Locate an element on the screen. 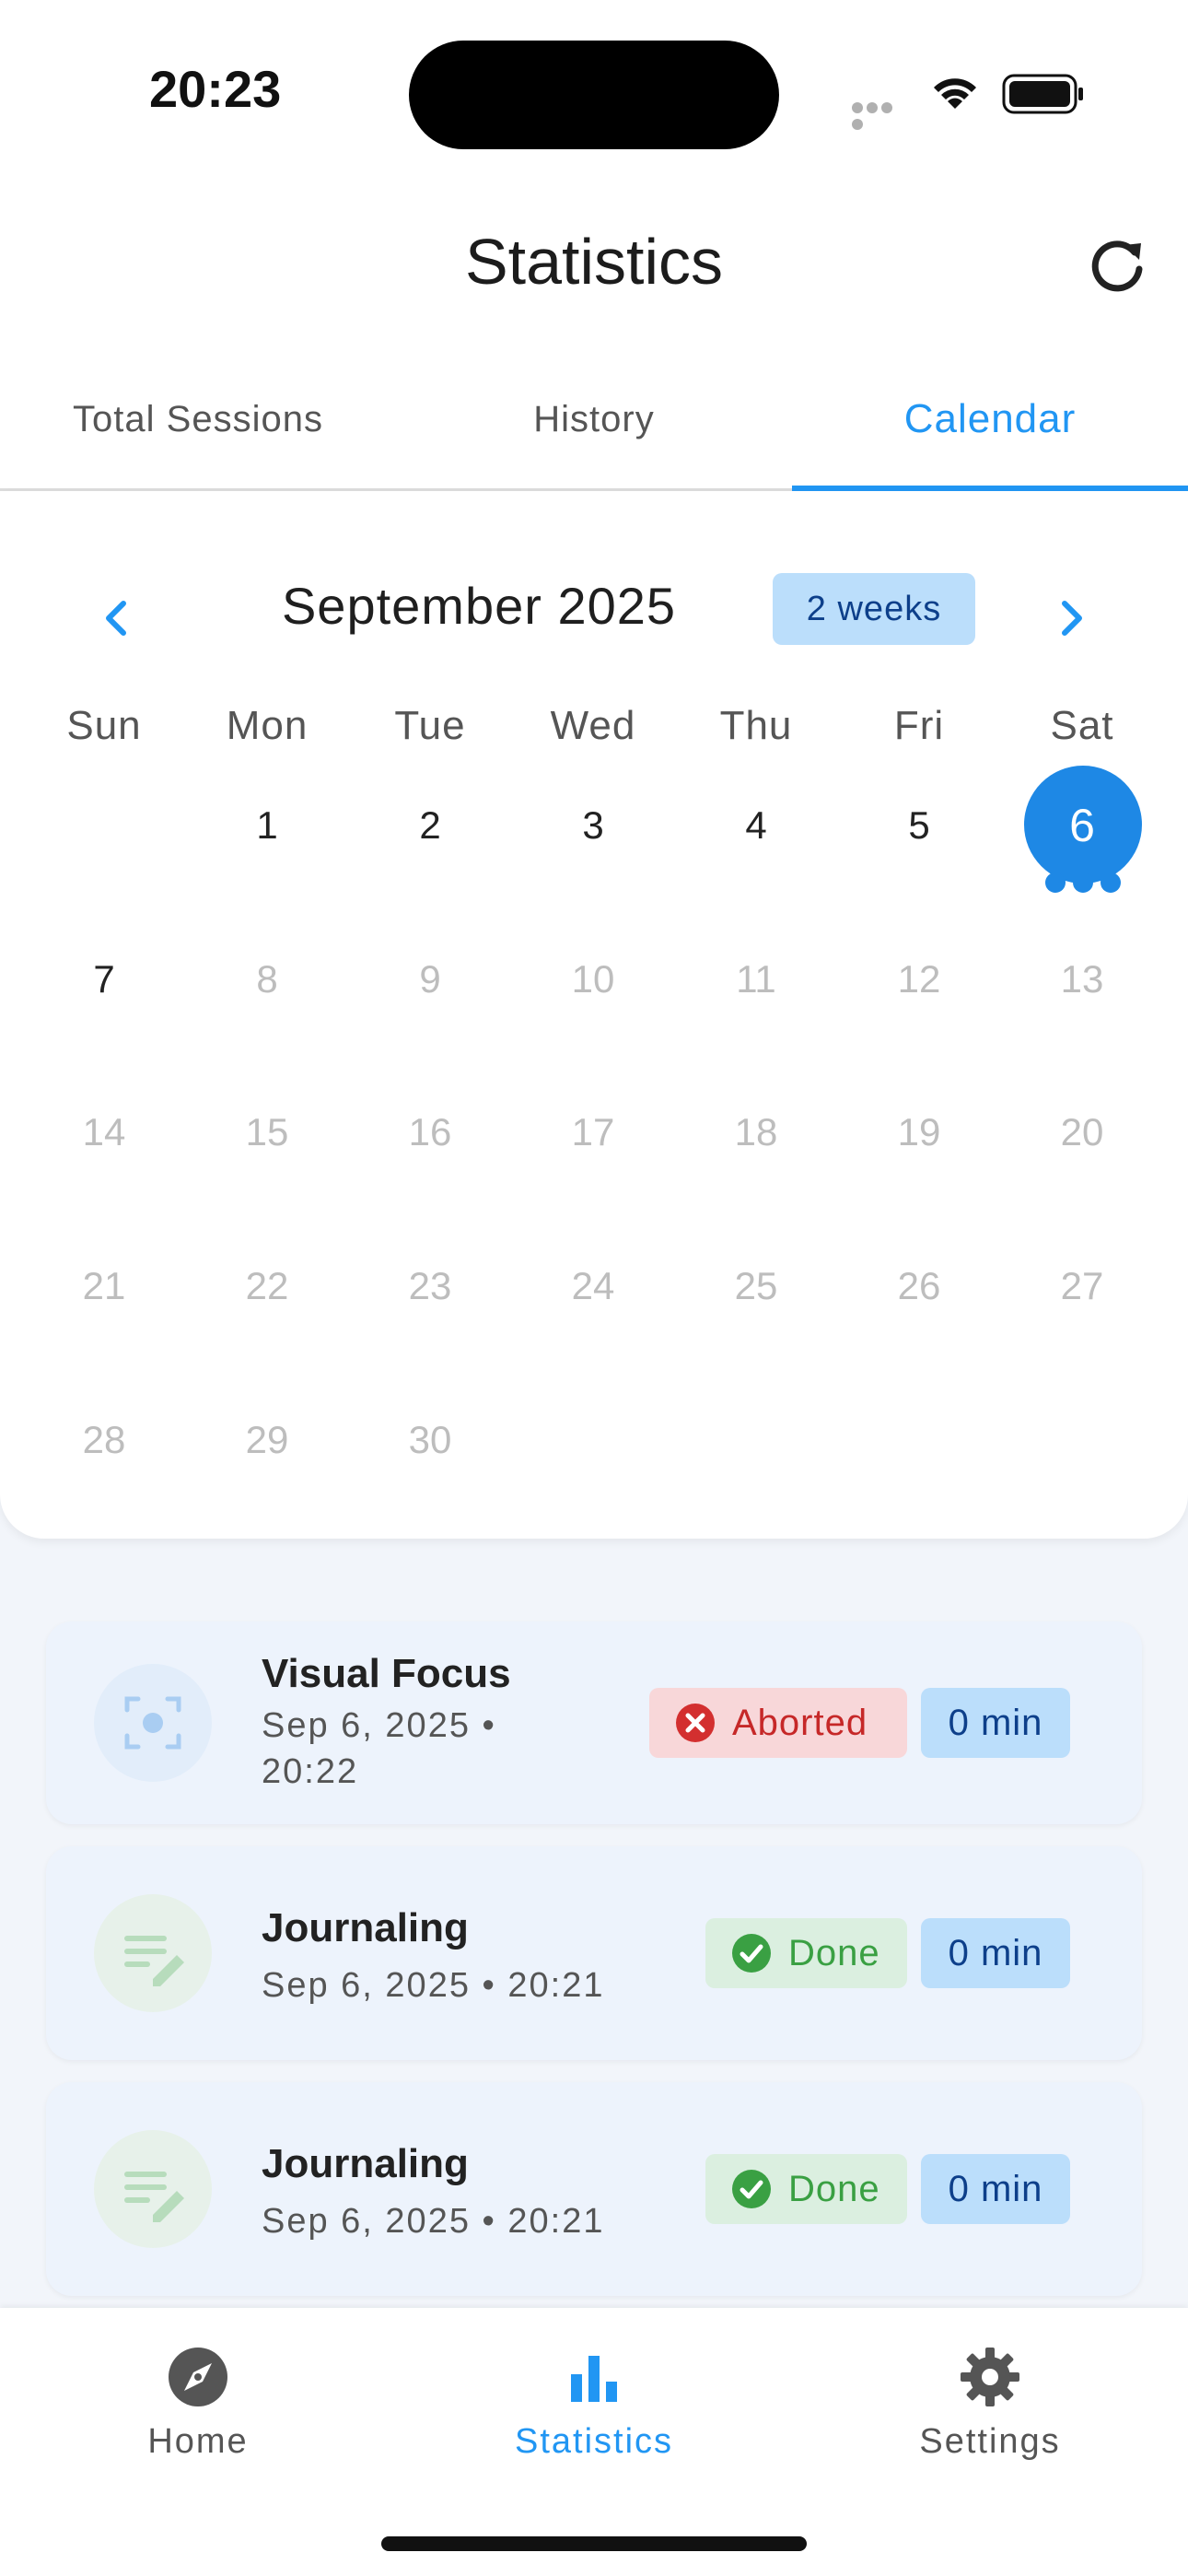 Image resolution: width=1188 pixels, height=2576 pixels. calendar-day: 25 is located at coordinates (756, 1285).